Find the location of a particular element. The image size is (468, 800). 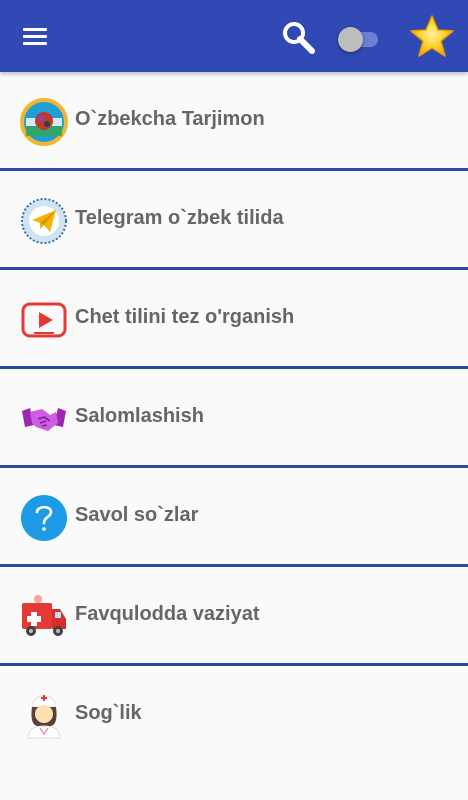

youtube-play-icon is located at coordinates (44, 320).